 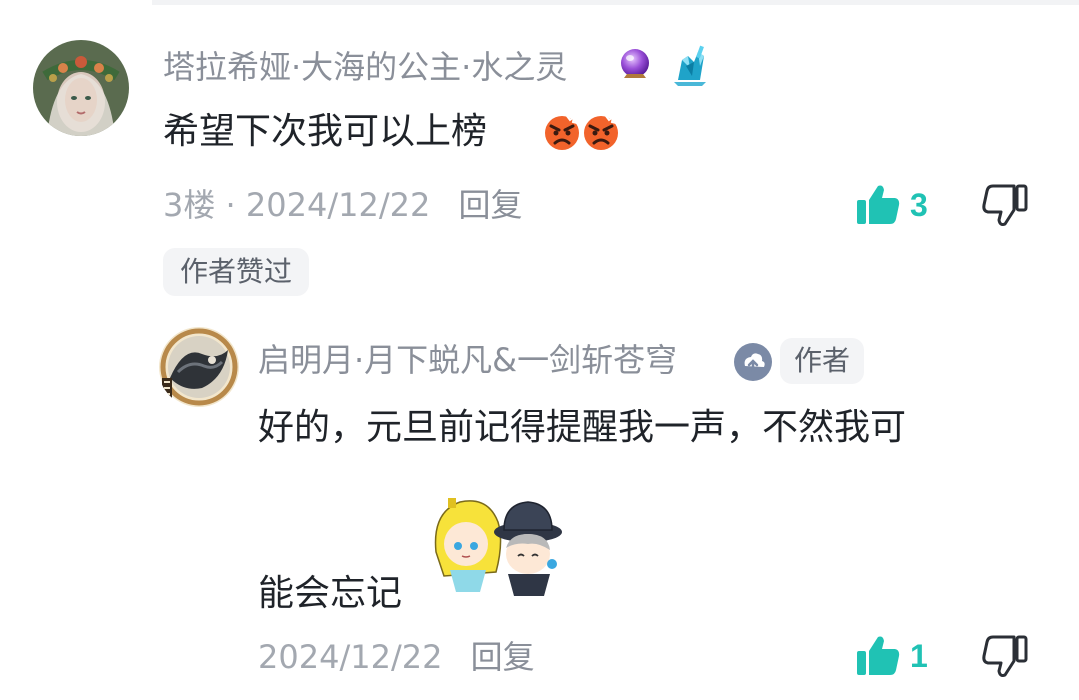 What do you see at coordinates (330, 593) in the screenshot?
I see `reply-text-line-2: 能会忘记` at bounding box center [330, 593].